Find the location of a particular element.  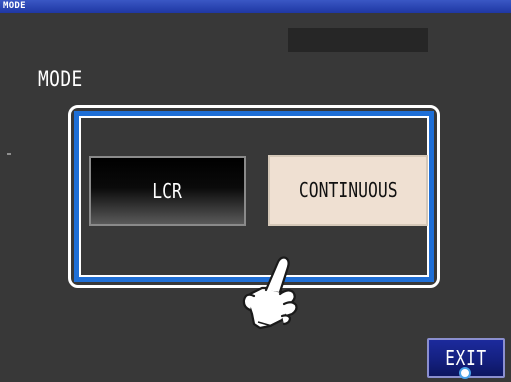

continuous-mode-button: CONTINUOUS is located at coordinates (348, 190).